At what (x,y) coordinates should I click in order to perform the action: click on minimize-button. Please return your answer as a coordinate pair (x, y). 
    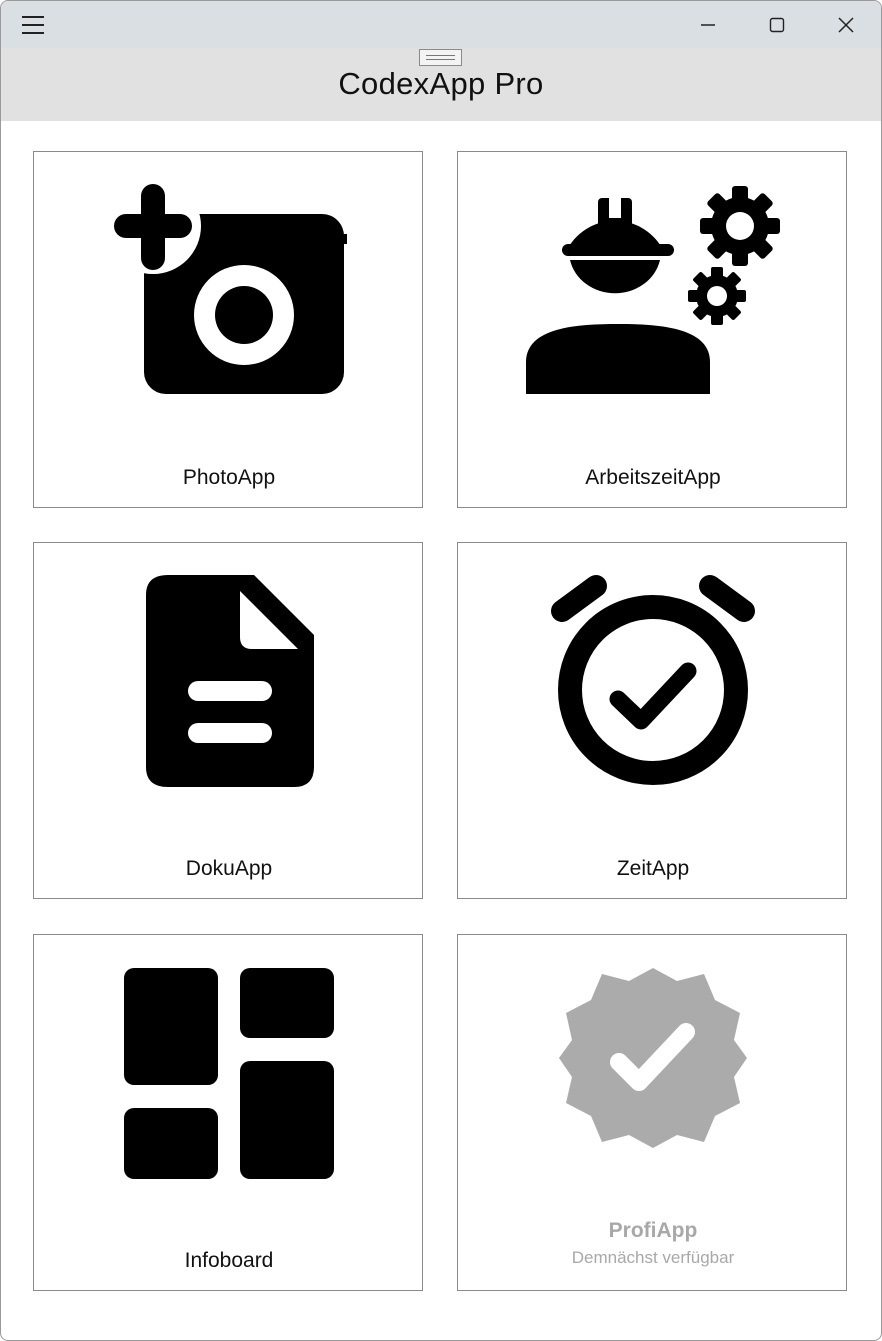
    Looking at the image, I should click on (707, 24).